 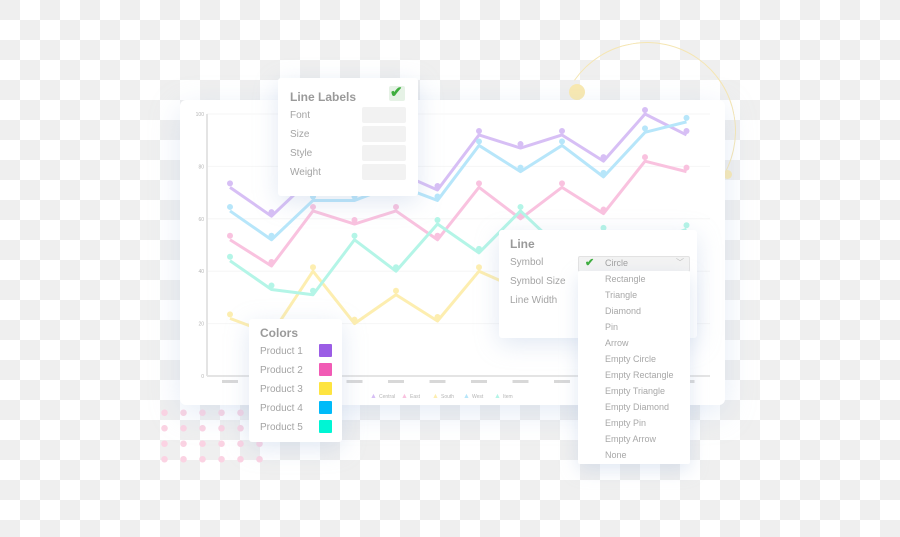 I want to click on line-labels-checkbox: ✔, so click(x=397, y=92).